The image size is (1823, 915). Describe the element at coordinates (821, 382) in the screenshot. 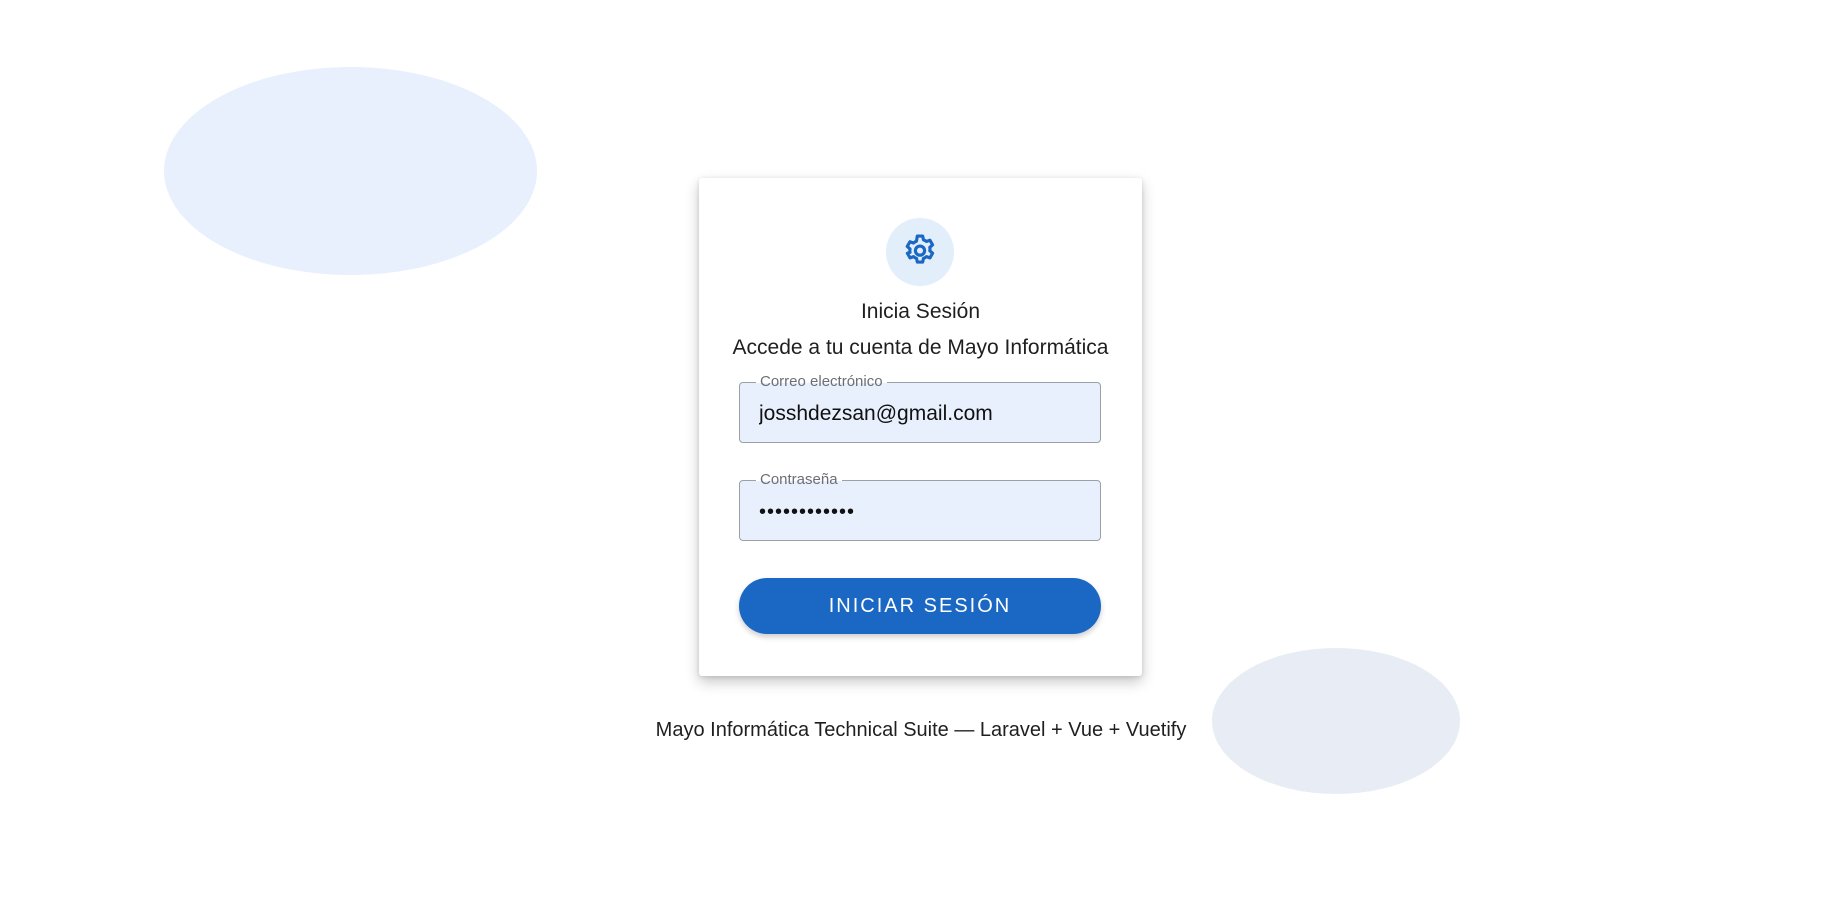

I see `email-field-label: Correo electrónico` at that location.